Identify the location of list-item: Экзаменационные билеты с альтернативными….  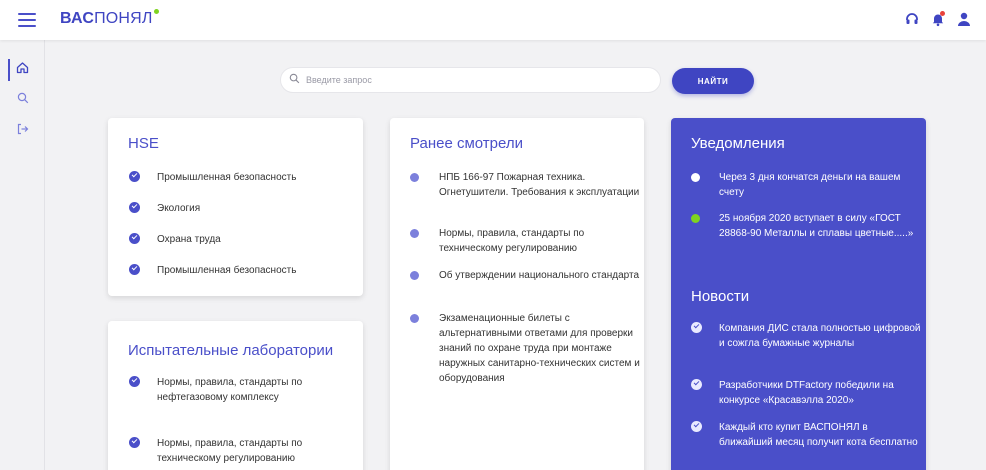
(525, 348).